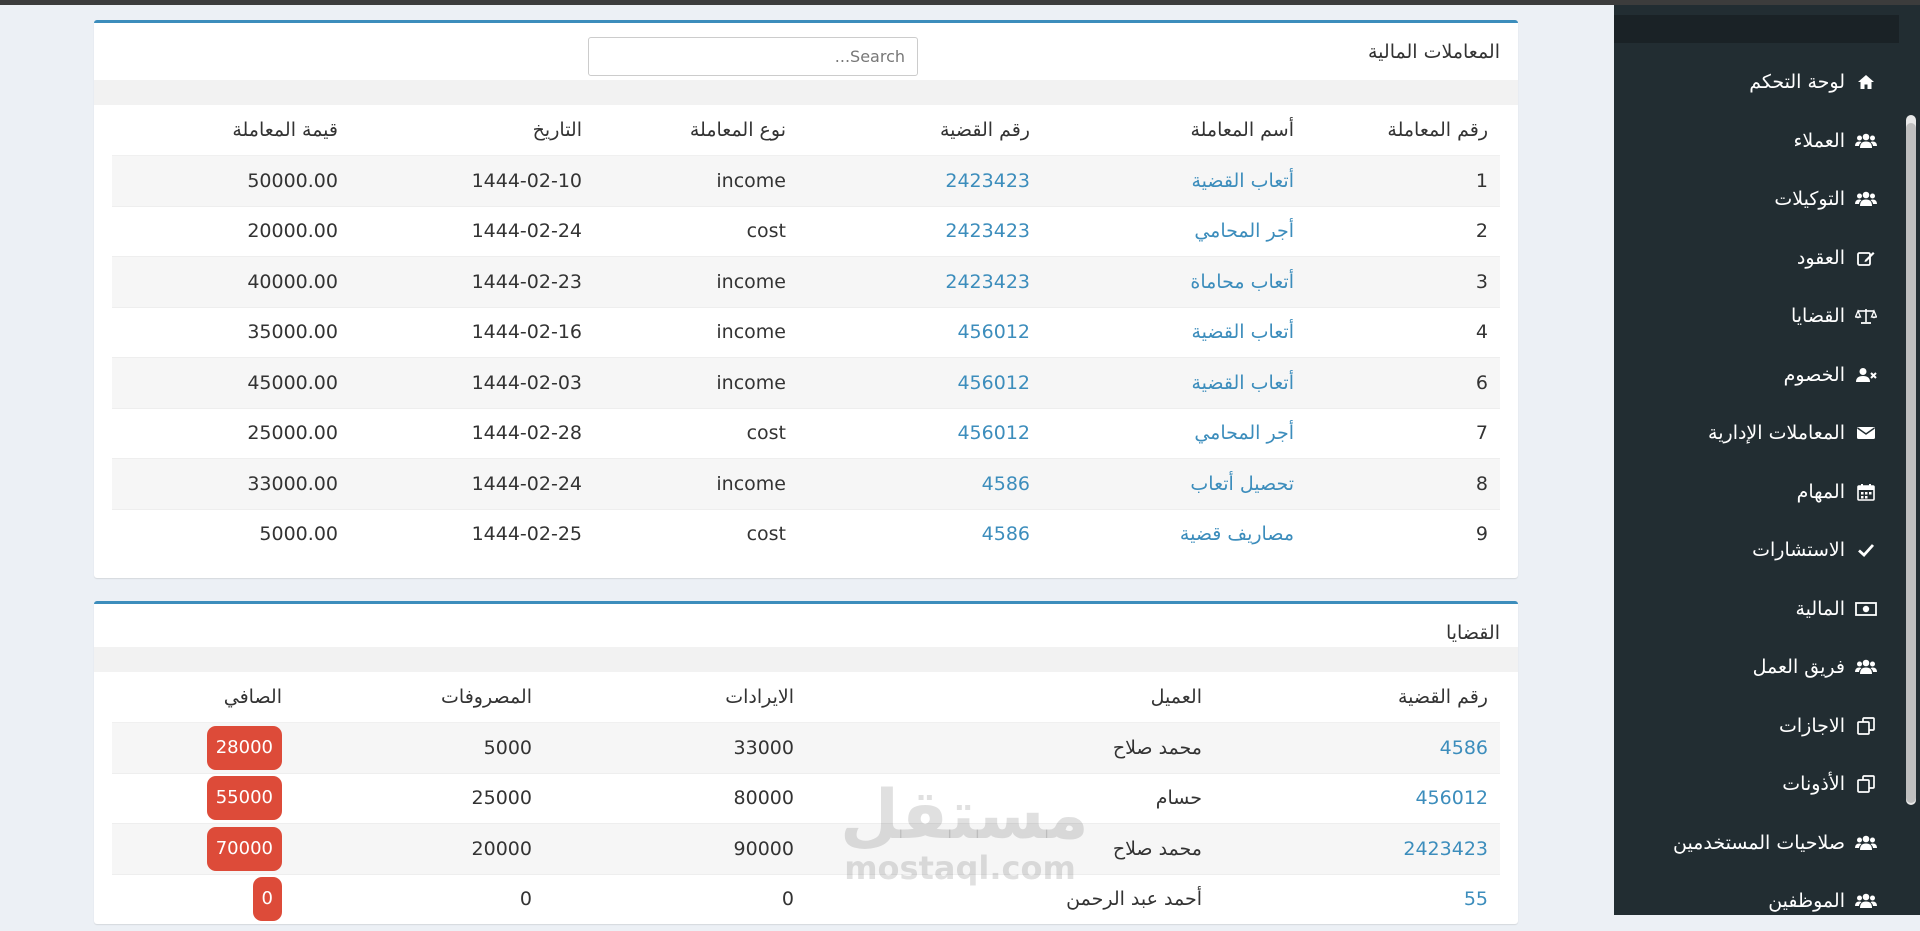 This screenshot has width=1920, height=931. Describe the element at coordinates (1174, 533) in the screenshot. I see `transaction-name-link: مصاريف قضية` at that location.